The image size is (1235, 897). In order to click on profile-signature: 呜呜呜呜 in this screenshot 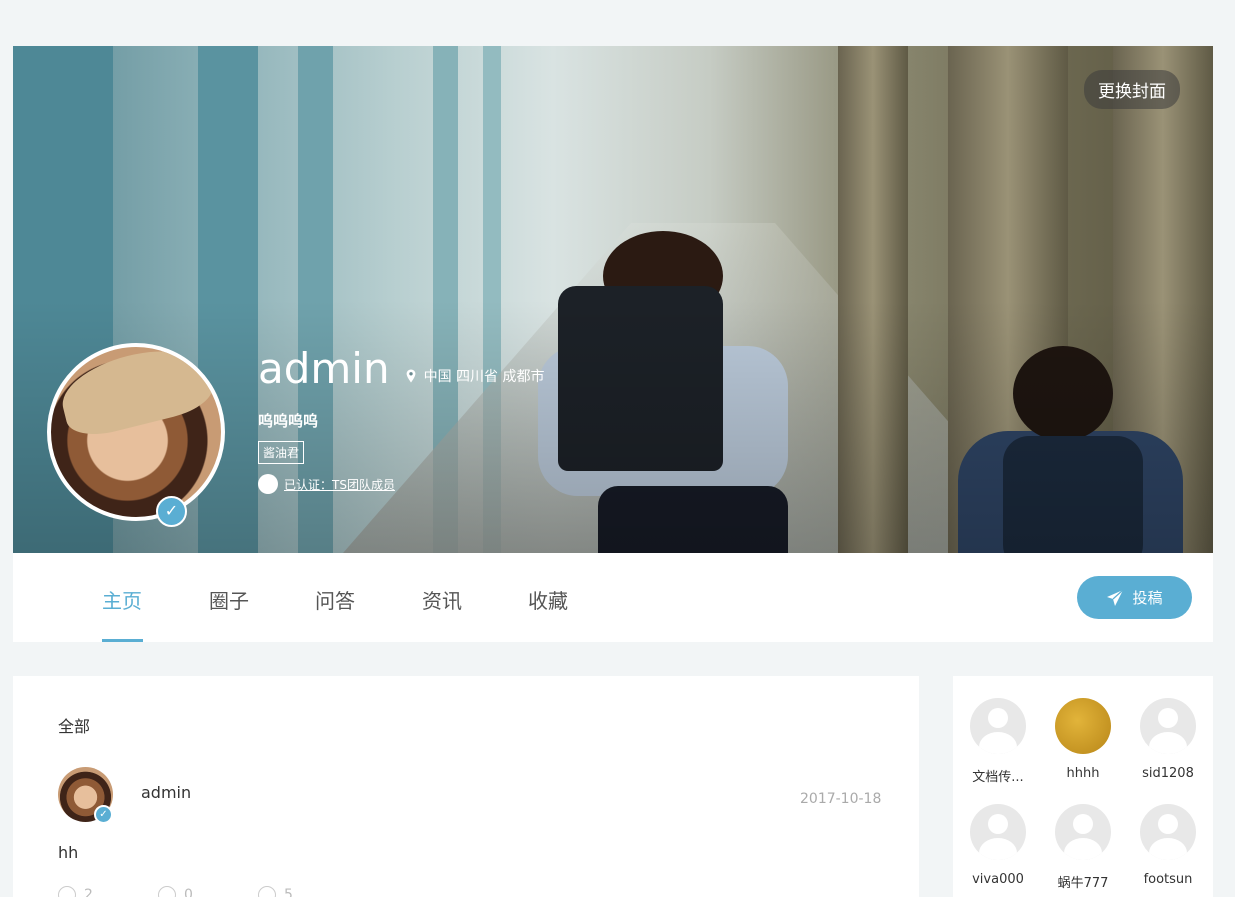, I will do `click(288, 421)`.